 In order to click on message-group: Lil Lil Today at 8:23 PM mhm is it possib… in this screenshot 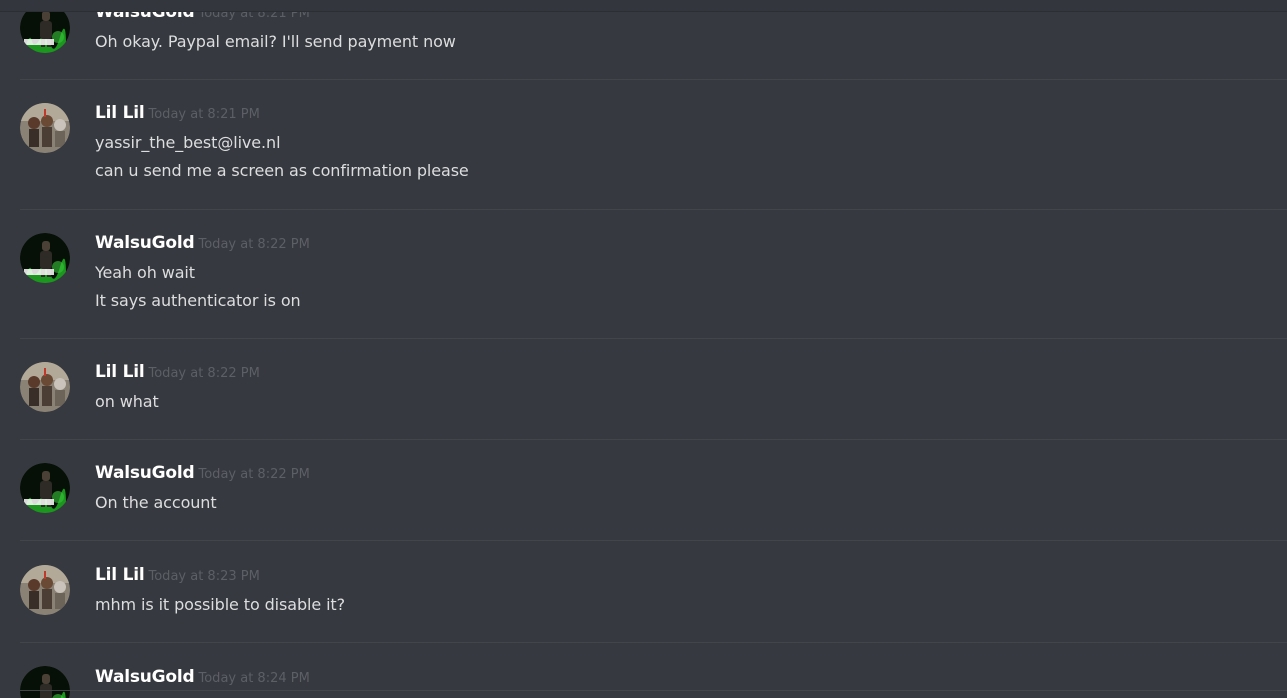, I will do `click(653, 591)`.